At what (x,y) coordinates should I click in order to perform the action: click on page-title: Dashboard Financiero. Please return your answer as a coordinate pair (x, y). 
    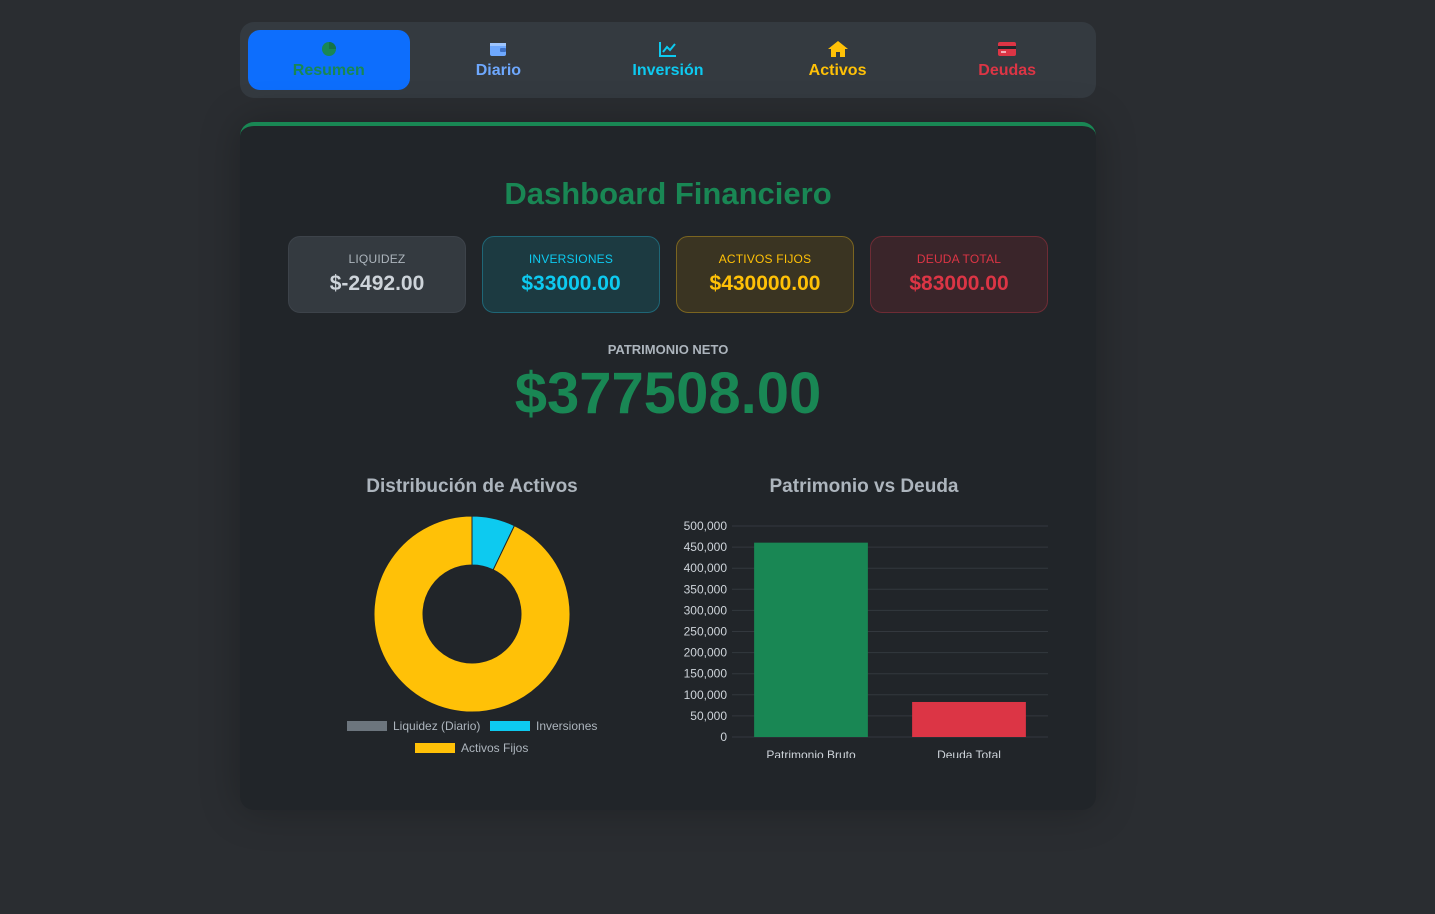
    Looking at the image, I should click on (668, 193).